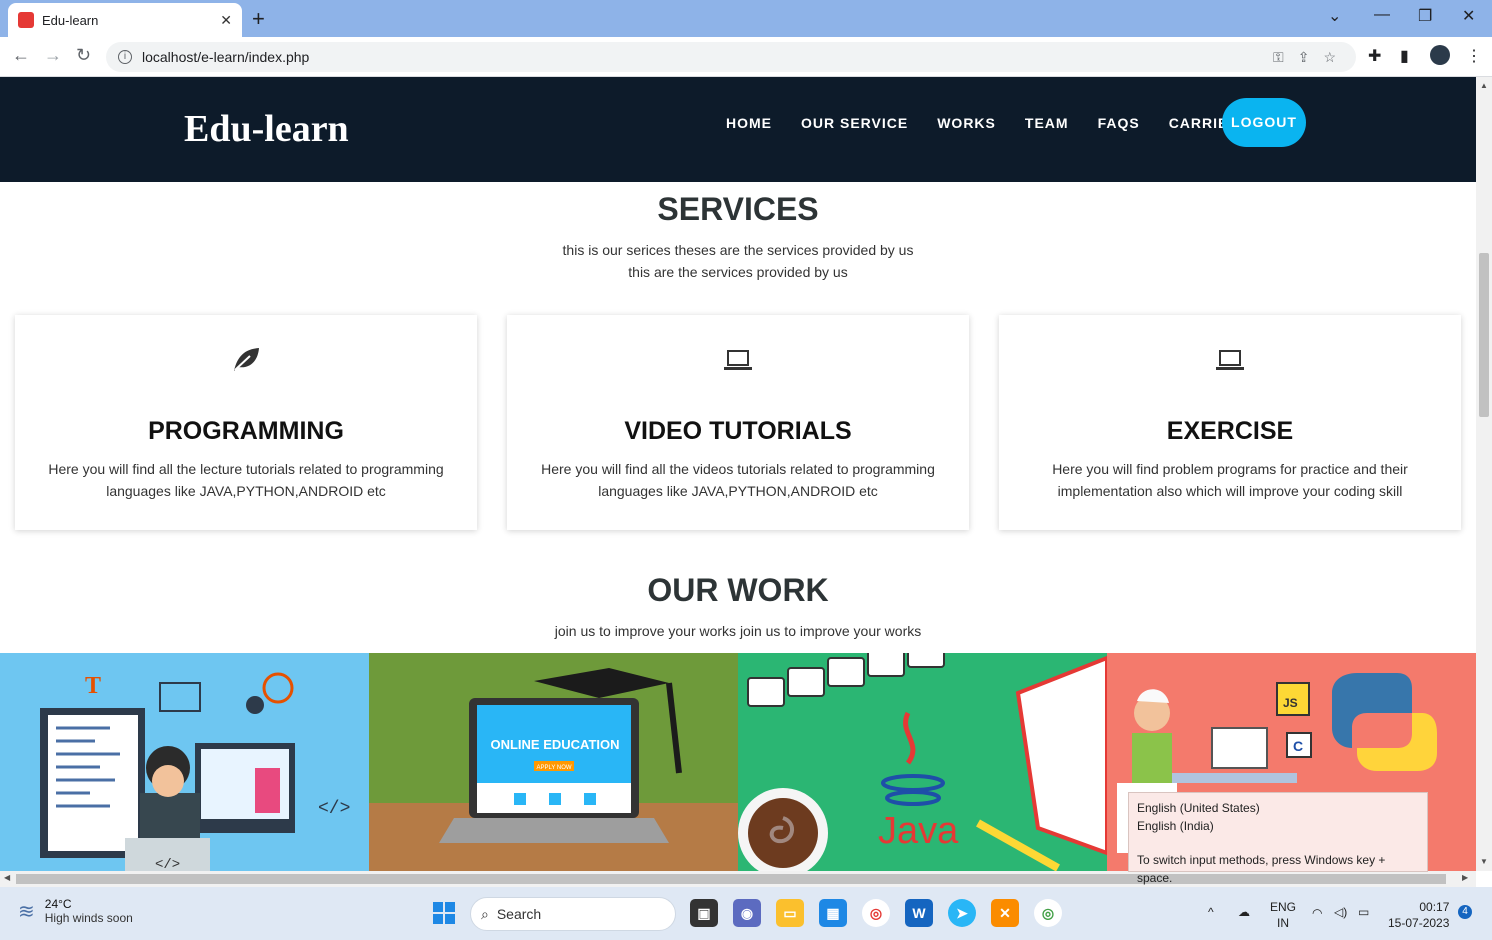  I want to click on scroll-up-arrow-icon: ▲, so click(1484, 85).